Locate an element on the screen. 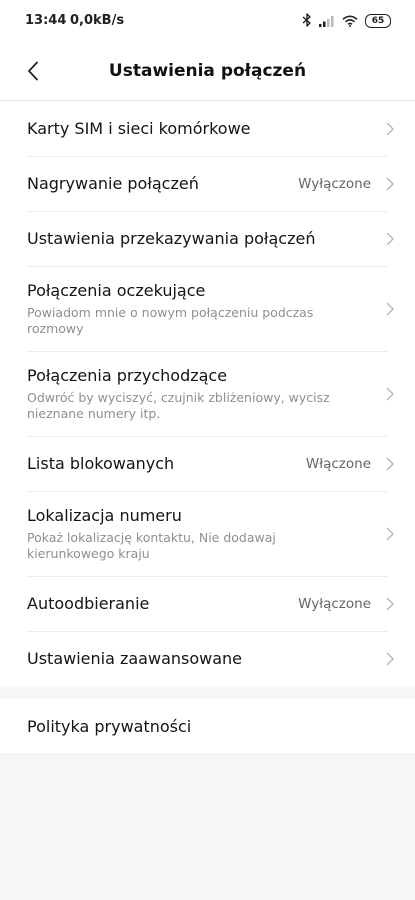 This screenshot has width=415, height=900. page-title: Ustawienia połączeń is located at coordinates (207, 71).